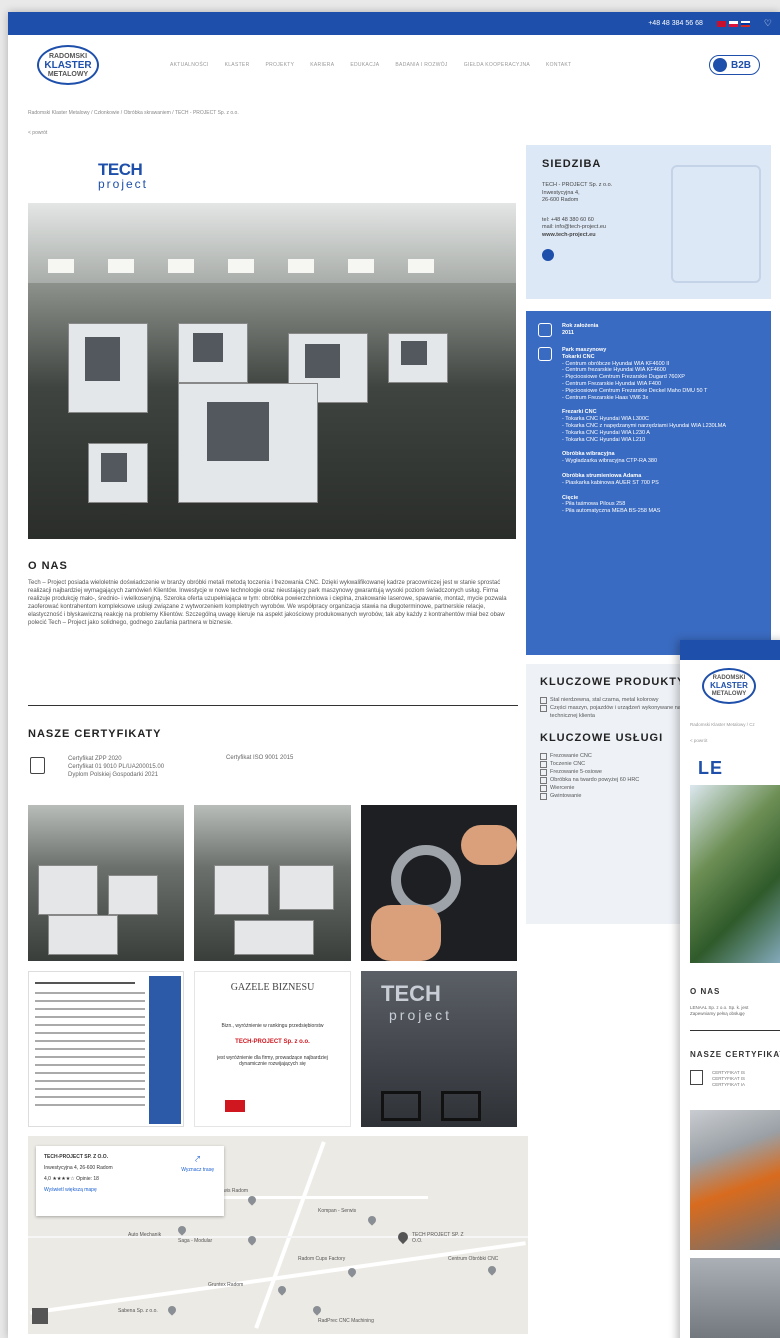 The height and width of the screenshot is (1338, 780). Describe the element at coordinates (614, 370) in the screenshot. I see `group-item: - Centrum frezarskie Hyundai WIA KF4600` at that location.